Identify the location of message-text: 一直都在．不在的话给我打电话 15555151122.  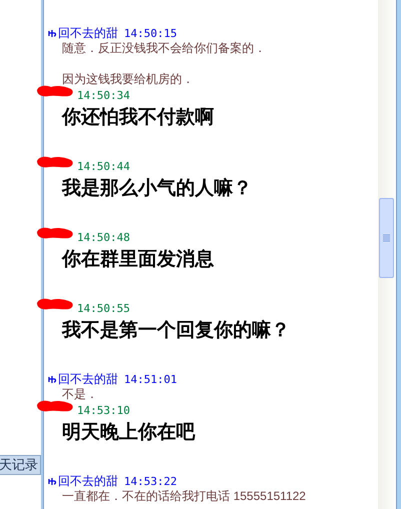
(184, 496).